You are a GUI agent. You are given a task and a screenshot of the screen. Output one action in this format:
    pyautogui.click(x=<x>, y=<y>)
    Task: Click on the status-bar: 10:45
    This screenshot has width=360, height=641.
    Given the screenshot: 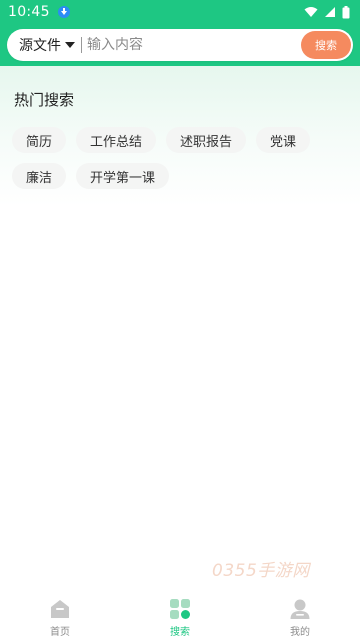 What is the action you would take?
    pyautogui.click(x=180, y=12)
    